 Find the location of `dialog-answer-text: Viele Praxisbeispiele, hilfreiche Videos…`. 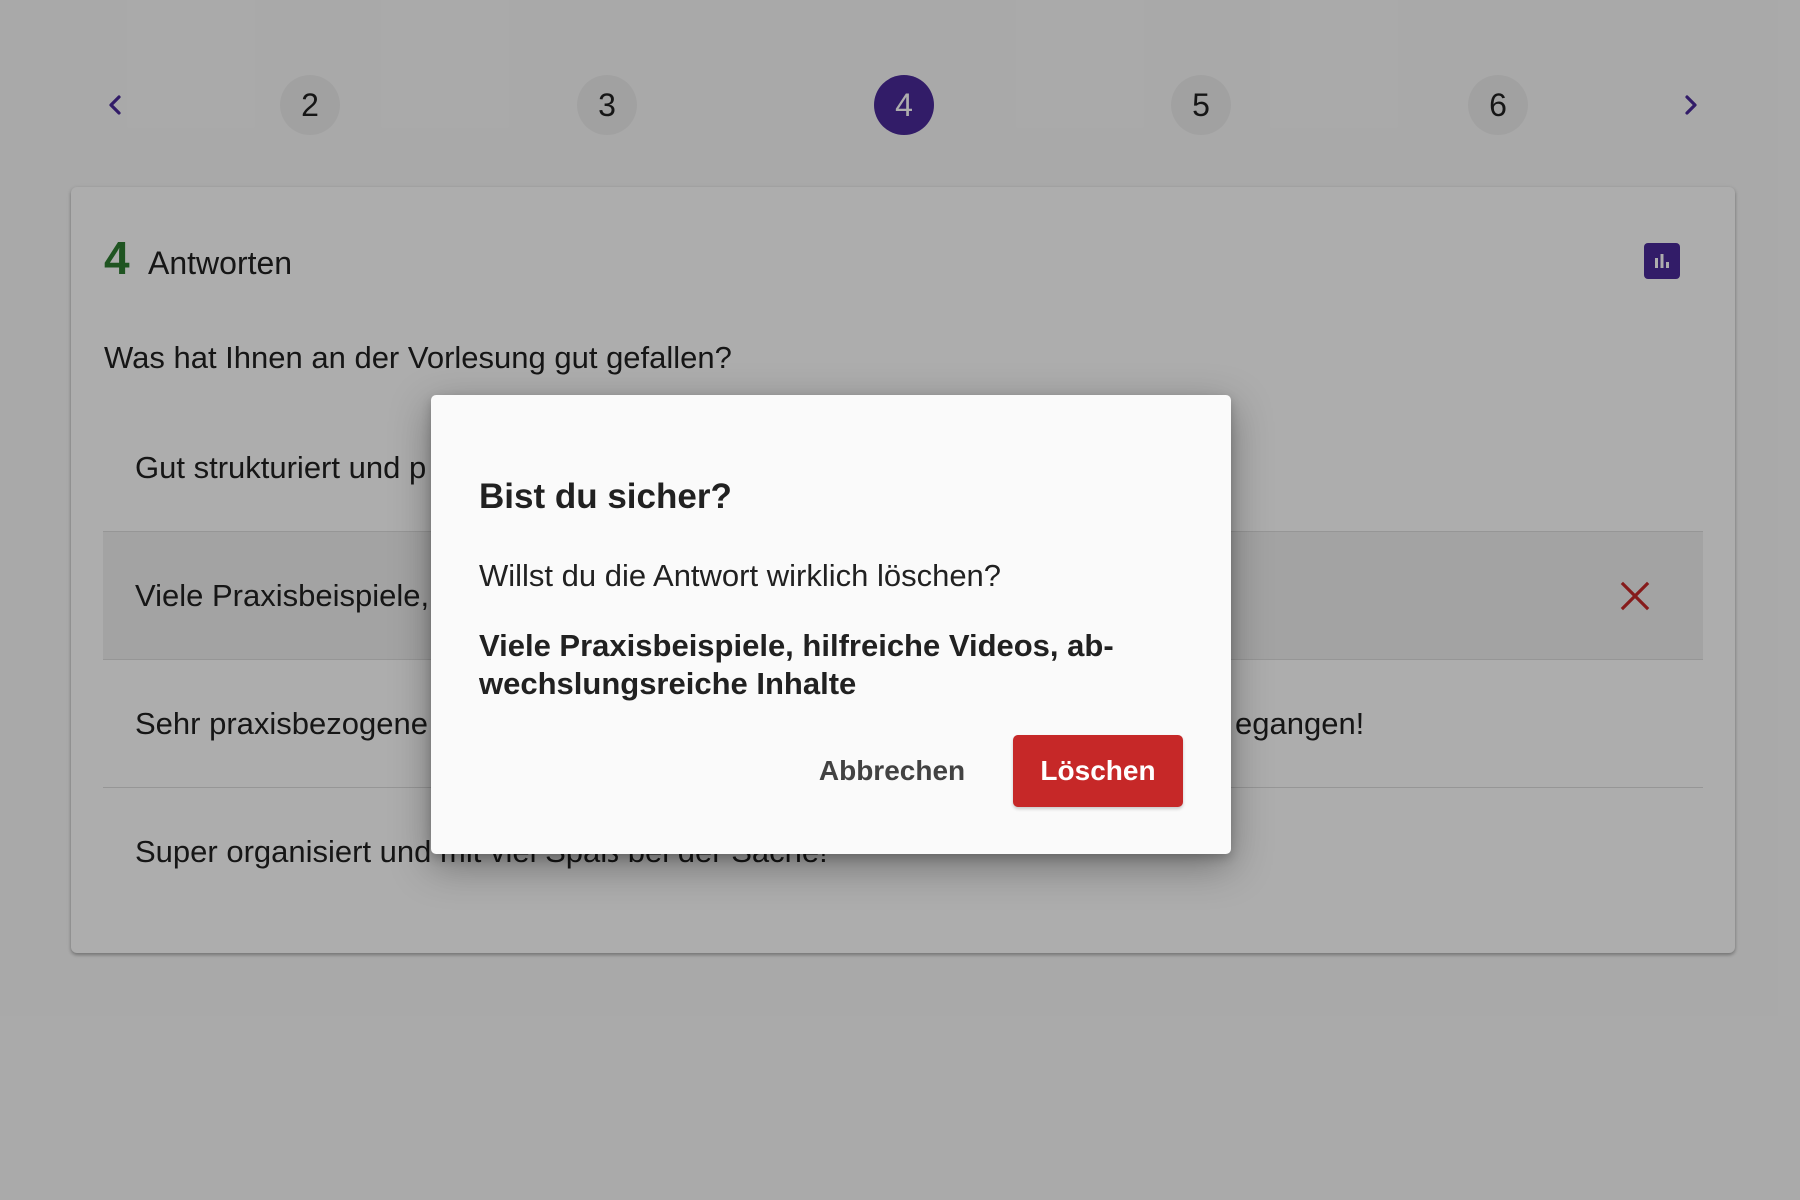

dialog-answer-text: Viele Praxisbeispiele, hilfreiche Videos… is located at coordinates (796, 664).